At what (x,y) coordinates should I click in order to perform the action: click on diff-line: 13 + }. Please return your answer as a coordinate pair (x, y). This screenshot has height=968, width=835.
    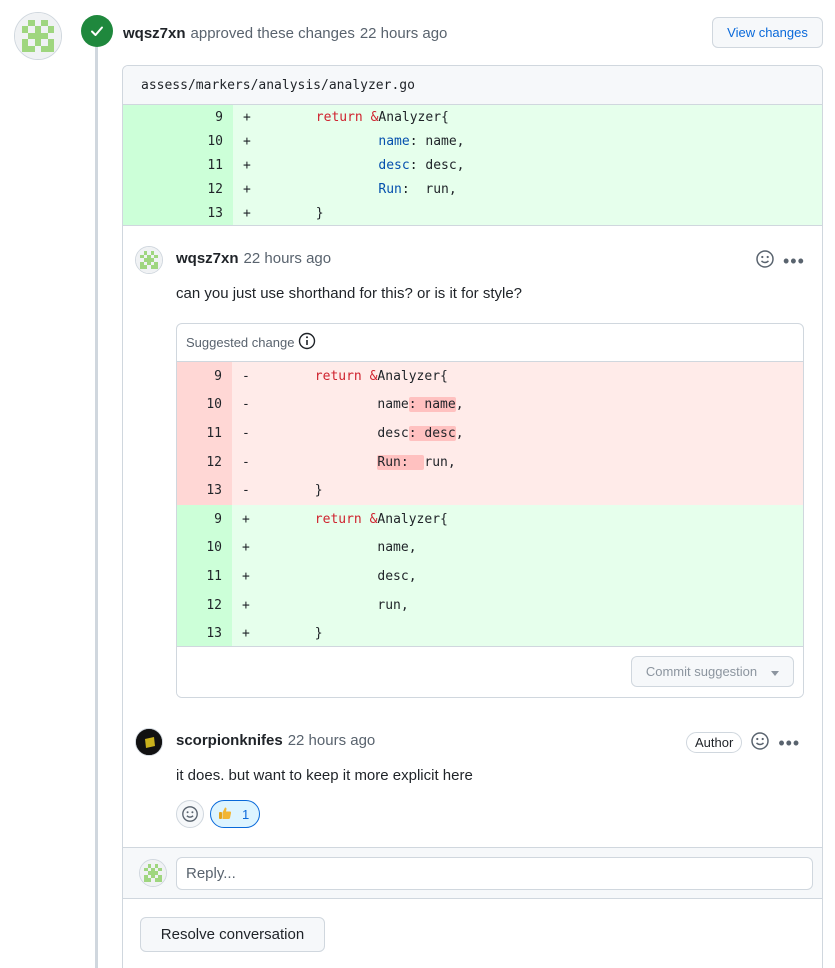
    Looking at the image, I should click on (472, 213).